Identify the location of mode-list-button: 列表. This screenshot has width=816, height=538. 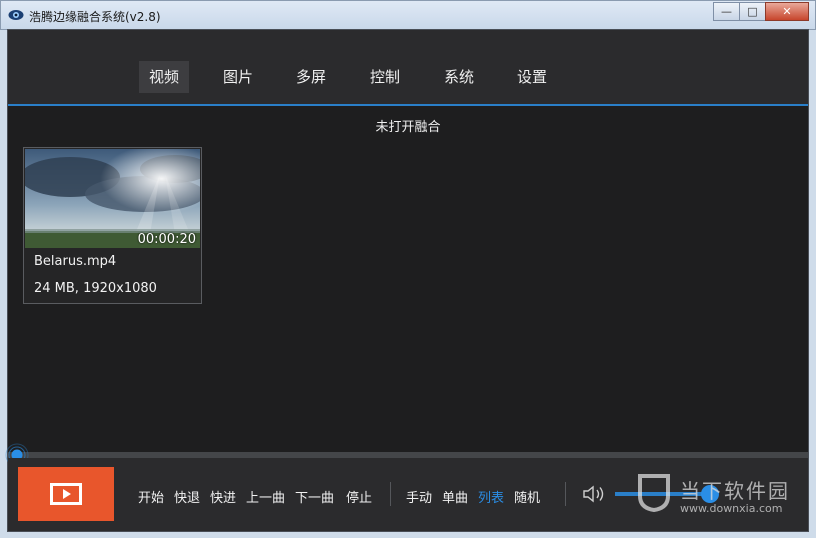
(491, 496).